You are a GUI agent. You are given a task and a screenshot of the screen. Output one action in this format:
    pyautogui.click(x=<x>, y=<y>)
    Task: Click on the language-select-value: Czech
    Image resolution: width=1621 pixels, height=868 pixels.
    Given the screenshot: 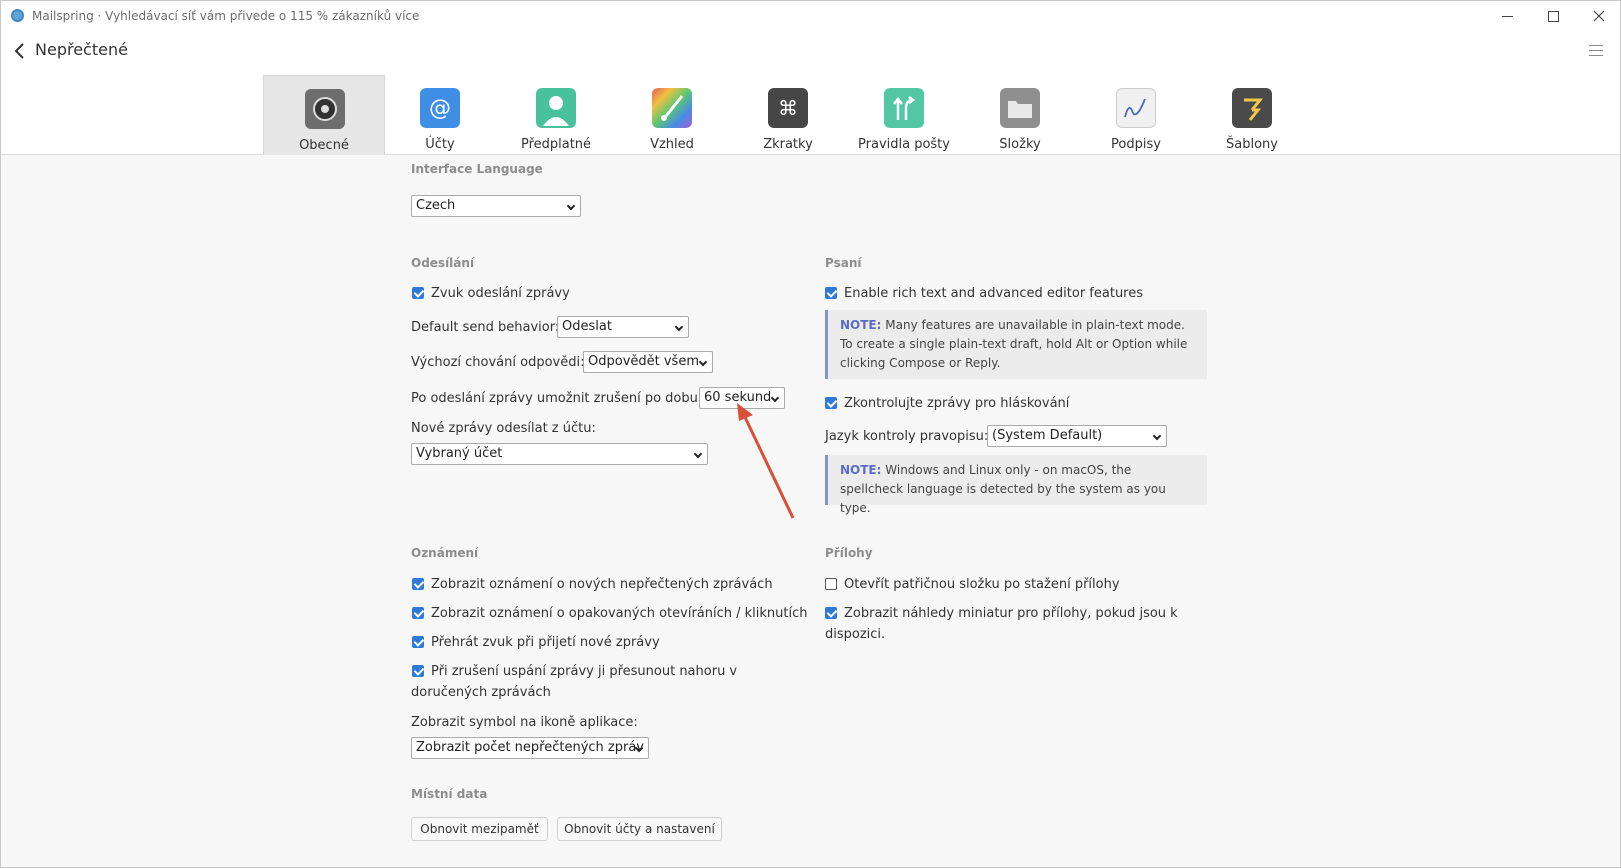 What is the action you would take?
    pyautogui.click(x=436, y=205)
    